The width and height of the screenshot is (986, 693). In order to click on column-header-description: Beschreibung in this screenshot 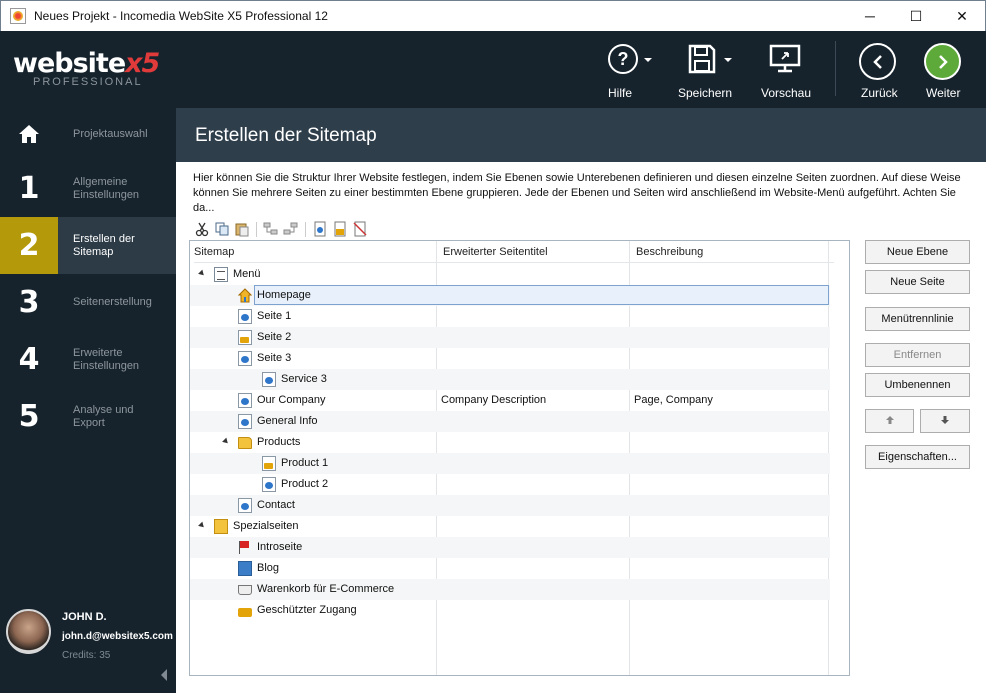, I will do `click(669, 252)`.